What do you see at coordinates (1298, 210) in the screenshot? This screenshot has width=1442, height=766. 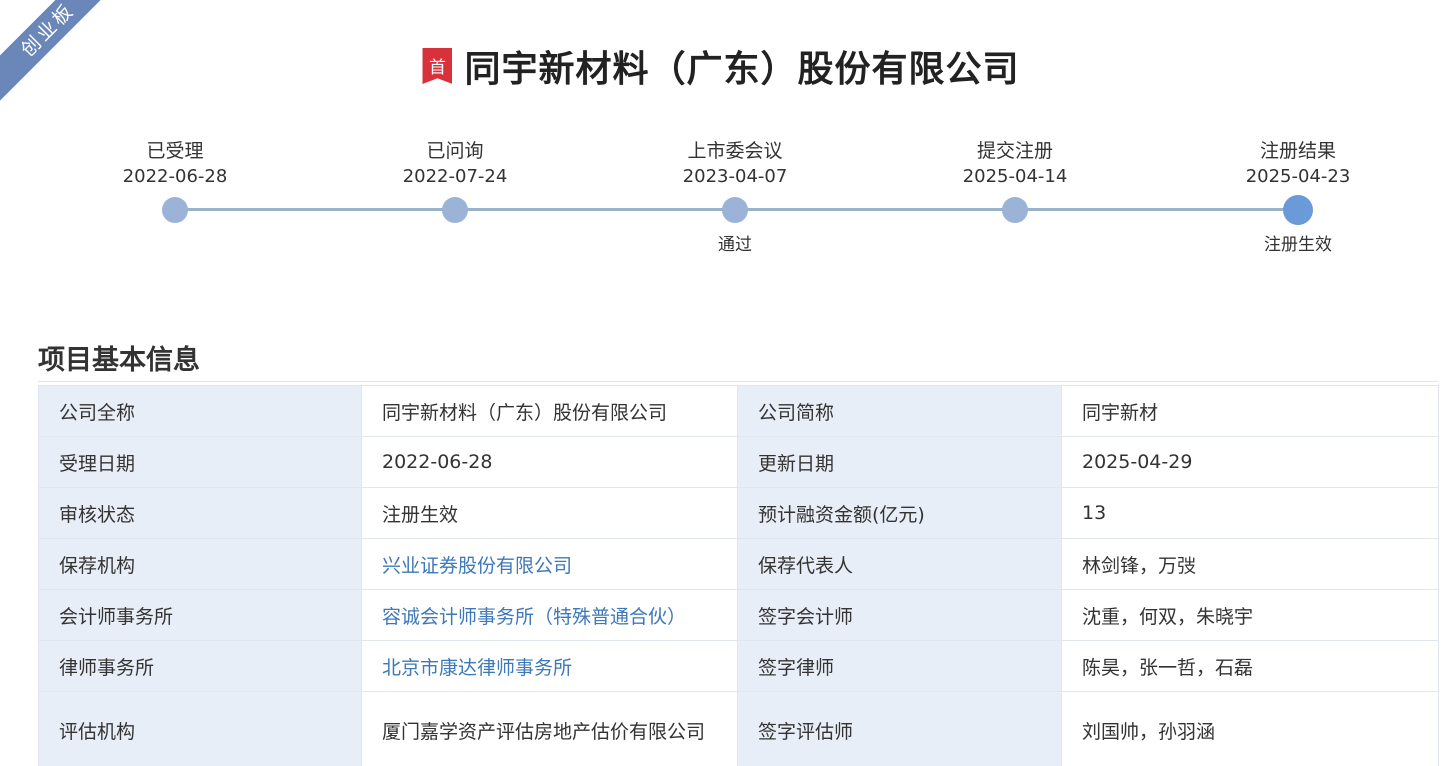 I see `step-dot-active` at bounding box center [1298, 210].